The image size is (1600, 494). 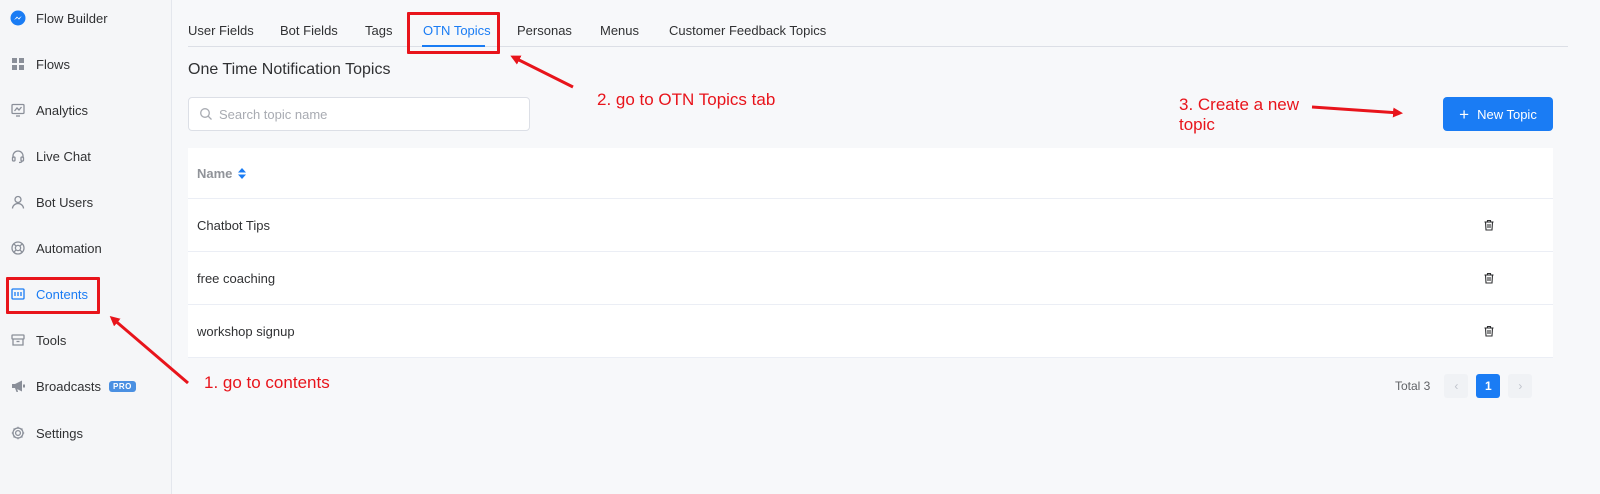 What do you see at coordinates (206, 114) in the screenshot?
I see `search-icon` at bounding box center [206, 114].